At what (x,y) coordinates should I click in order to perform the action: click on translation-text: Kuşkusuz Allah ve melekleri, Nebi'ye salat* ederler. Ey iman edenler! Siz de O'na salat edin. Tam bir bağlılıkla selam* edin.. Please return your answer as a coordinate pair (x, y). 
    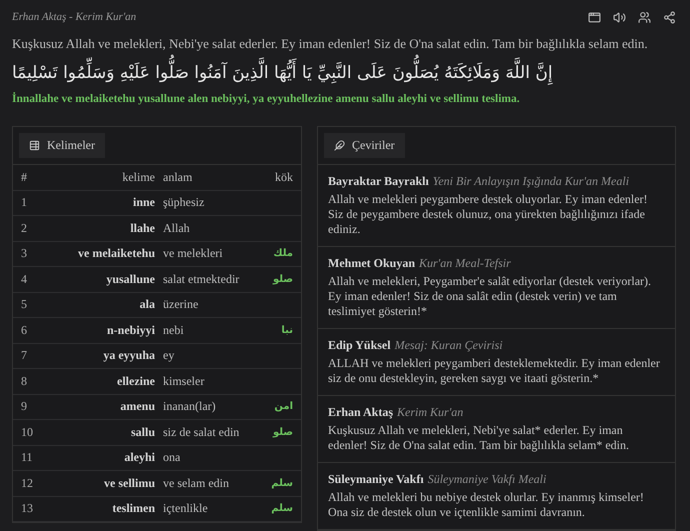
    Looking at the image, I should click on (479, 438).